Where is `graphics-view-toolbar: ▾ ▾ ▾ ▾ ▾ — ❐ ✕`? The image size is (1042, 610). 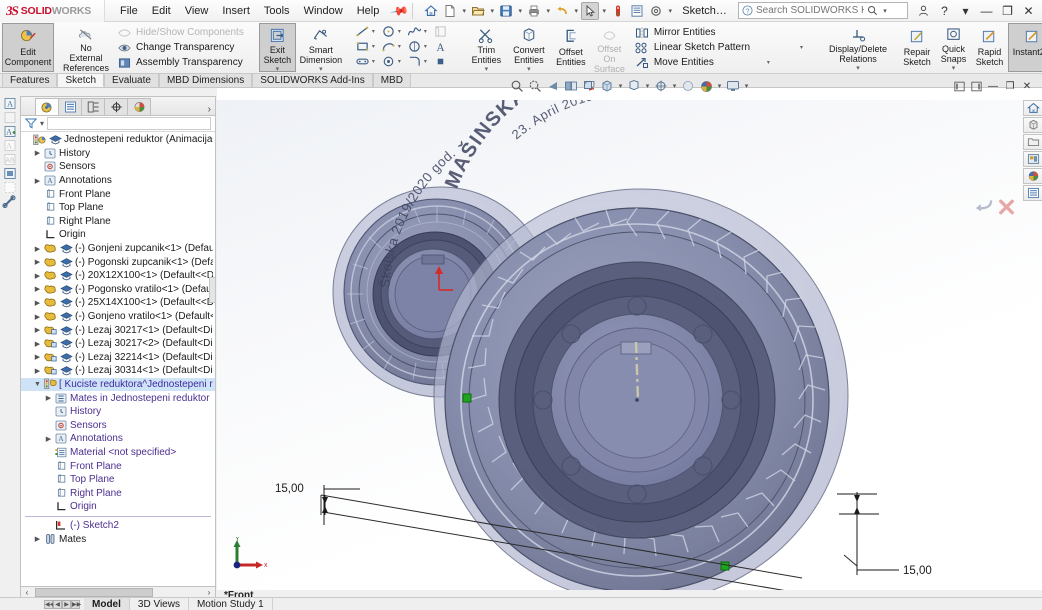 graphics-view-toolbar: ▾ ▾ ▾ ▾ ▾ — ❐ ✕ is located at coordinates (629, 86).